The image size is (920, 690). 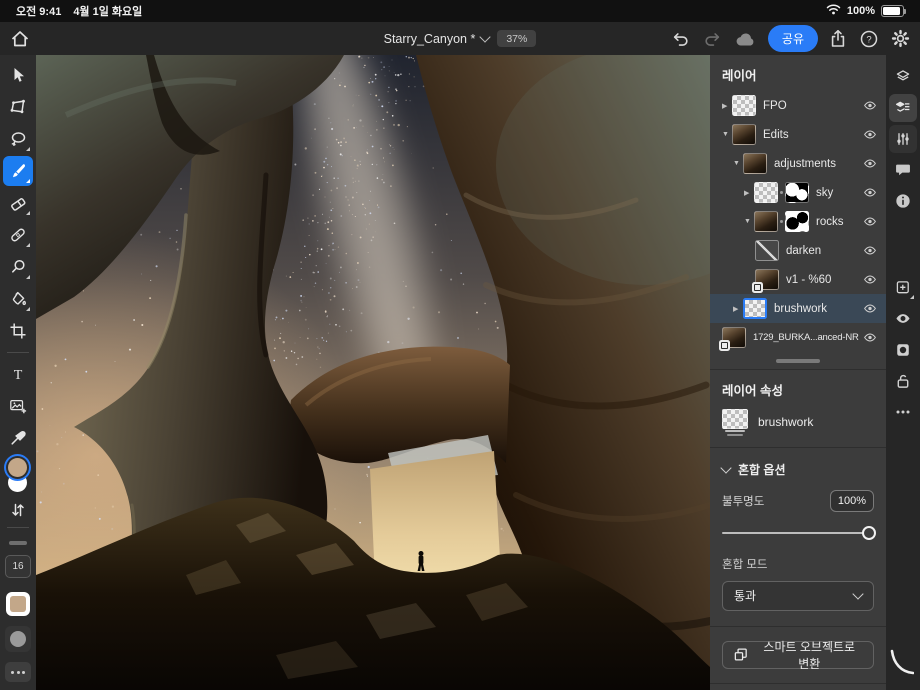 What do you see at coordinates (18, 543) in the screenshot?
I see `tool-options-handle` at bounding box center [18, 543].